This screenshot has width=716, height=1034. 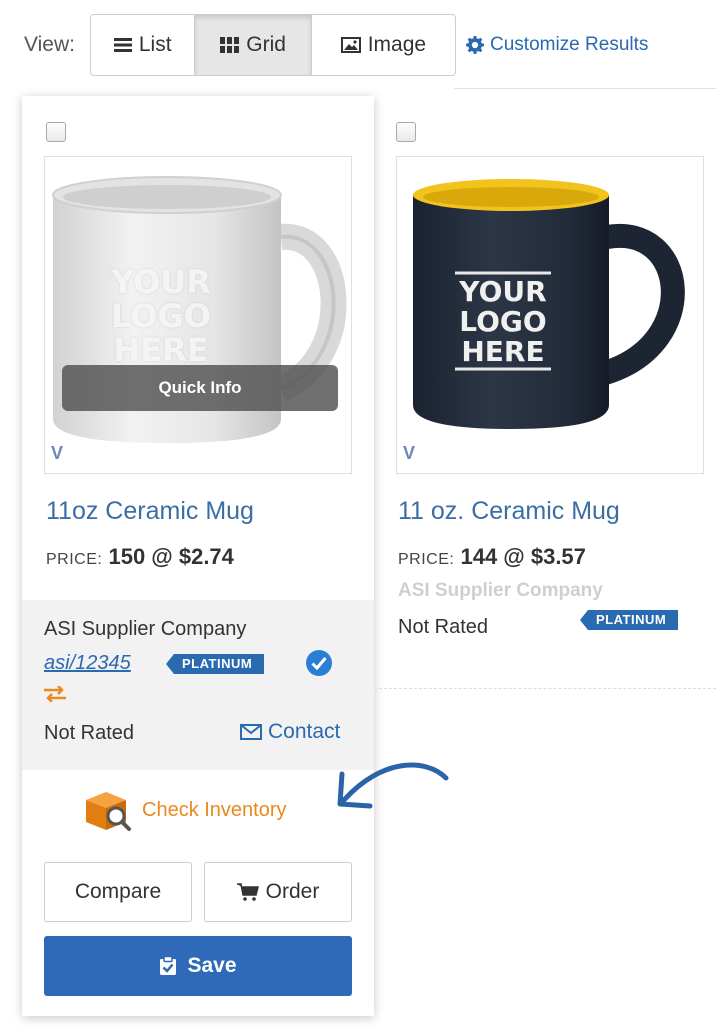 I want to click on product-2-image: YOUR LOGO HERE V, so click(x=550, y=315).